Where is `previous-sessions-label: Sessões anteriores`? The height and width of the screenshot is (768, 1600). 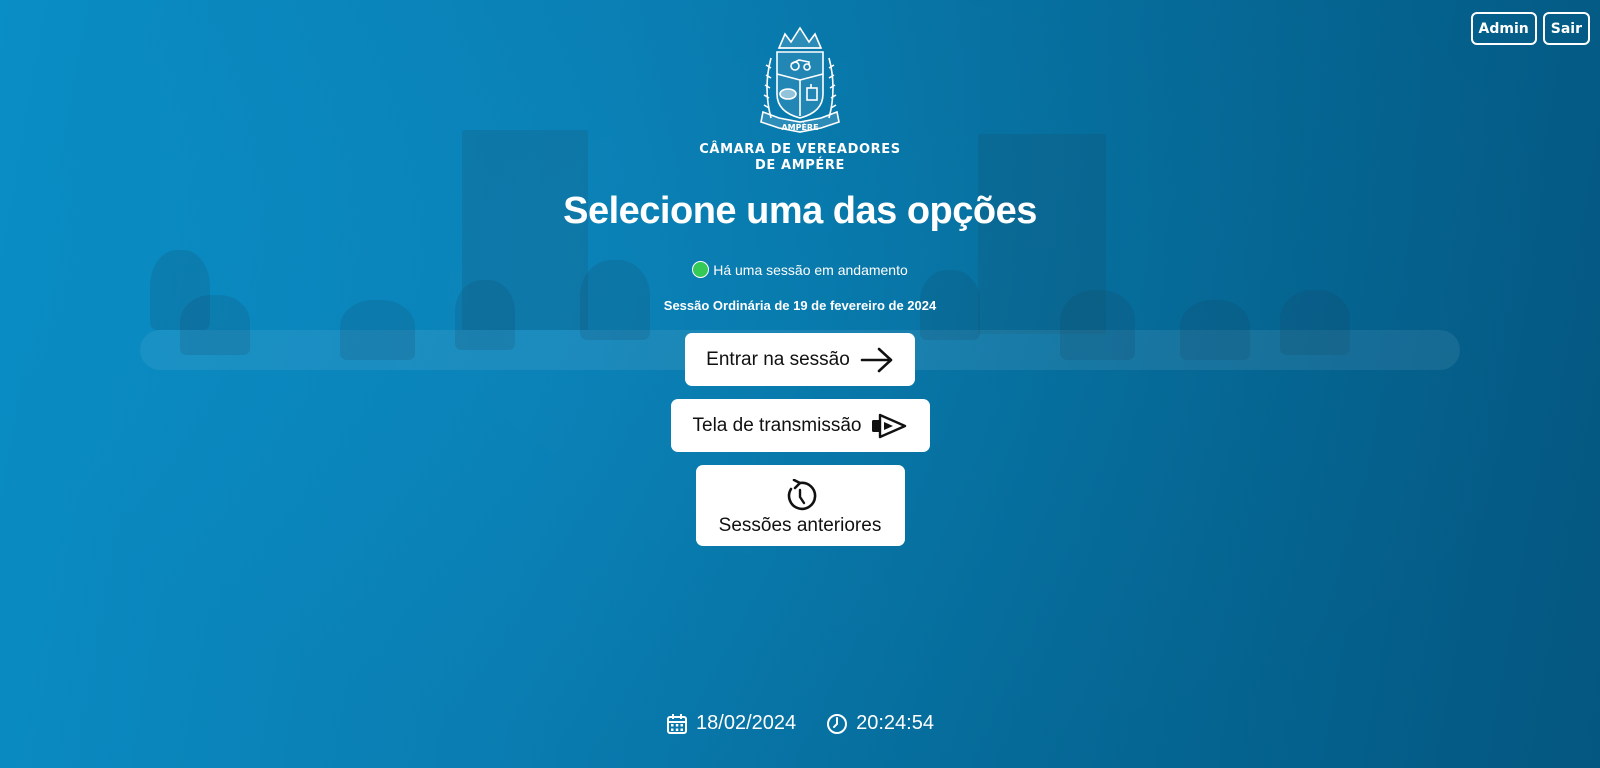 previous-sessions-label: Sessões anteriores is located at coordinates (800, 525).